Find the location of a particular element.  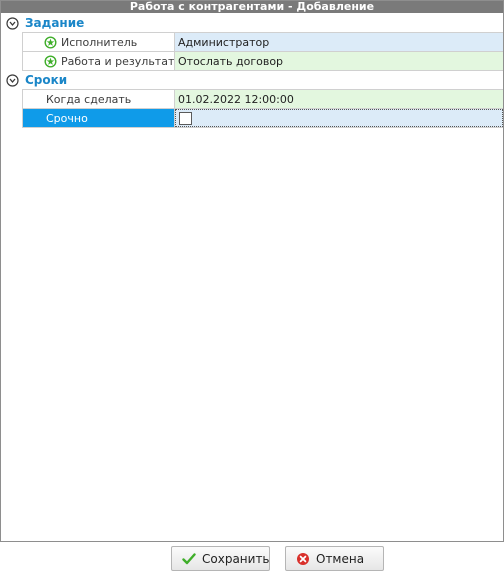

field-row-when: Когда сделать 01.02.2022 12:00:00 is located at coordinates (262, 99).